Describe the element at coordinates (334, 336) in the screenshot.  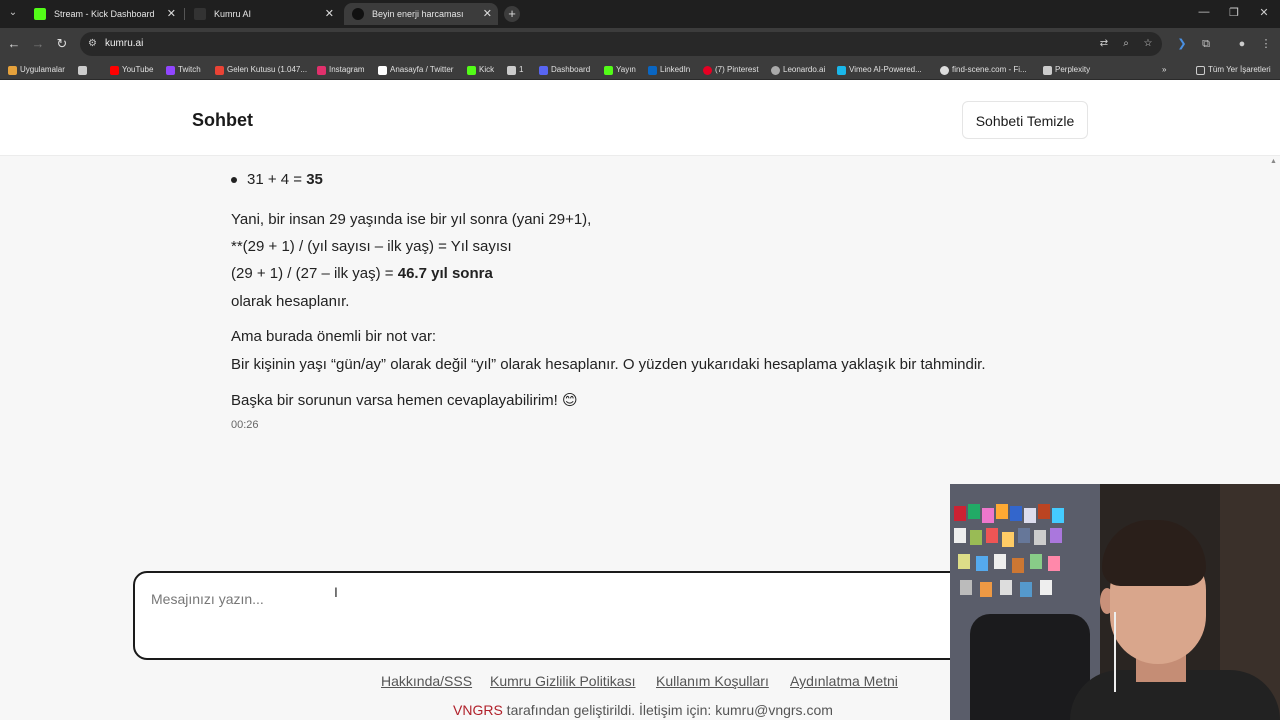
I see `message-line: Ama burada önemli bir not var:` at that location.